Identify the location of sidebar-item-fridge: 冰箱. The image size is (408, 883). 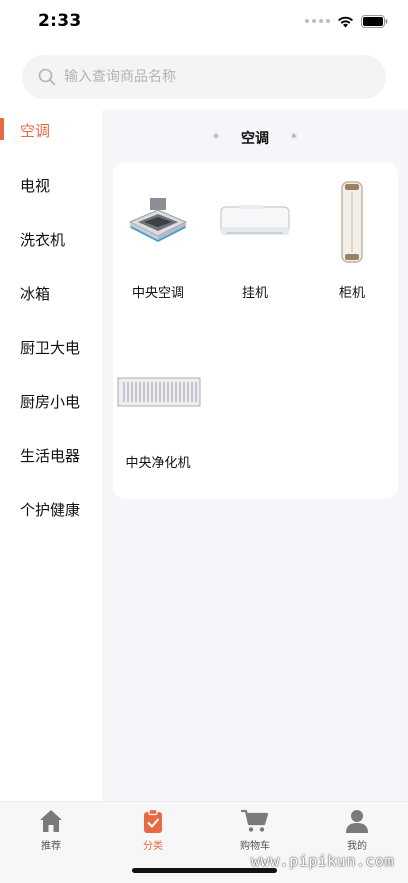
(51, 293).